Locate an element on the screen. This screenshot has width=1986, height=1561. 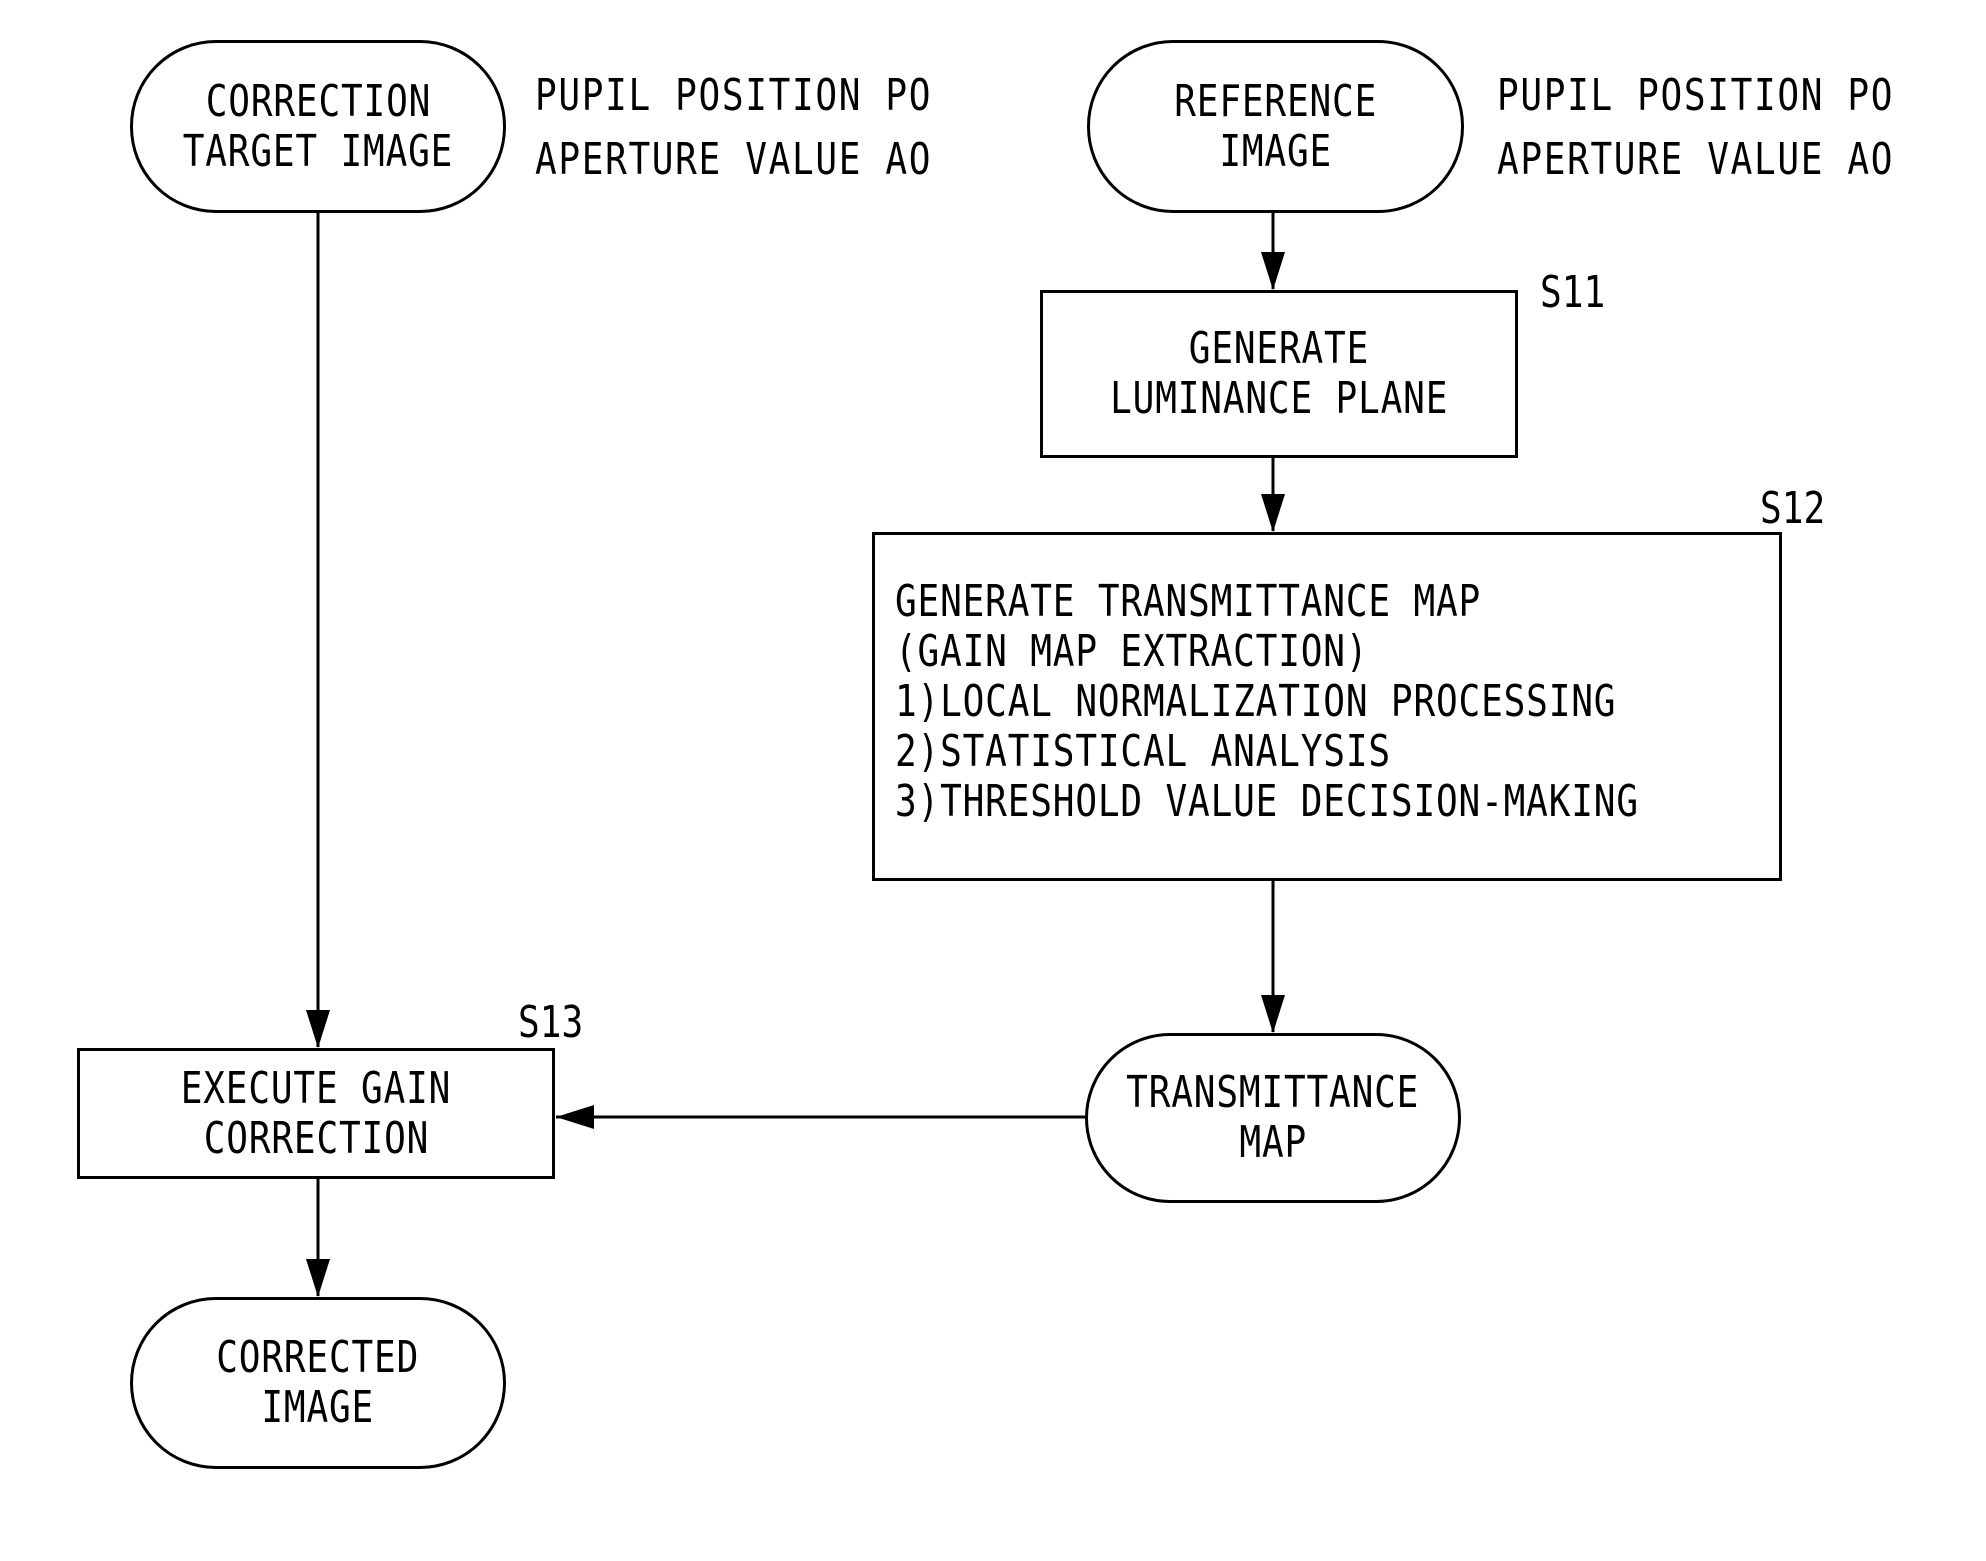
node-label: CORRECTED is located at coordinates (318, 1357).